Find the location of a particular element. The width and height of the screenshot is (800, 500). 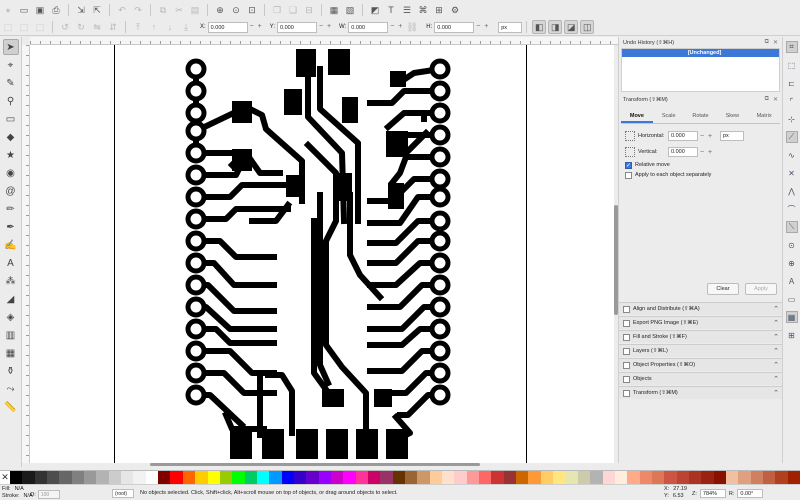

flip-vertical-icon: ⇵ is located at coordinates (113, 27).